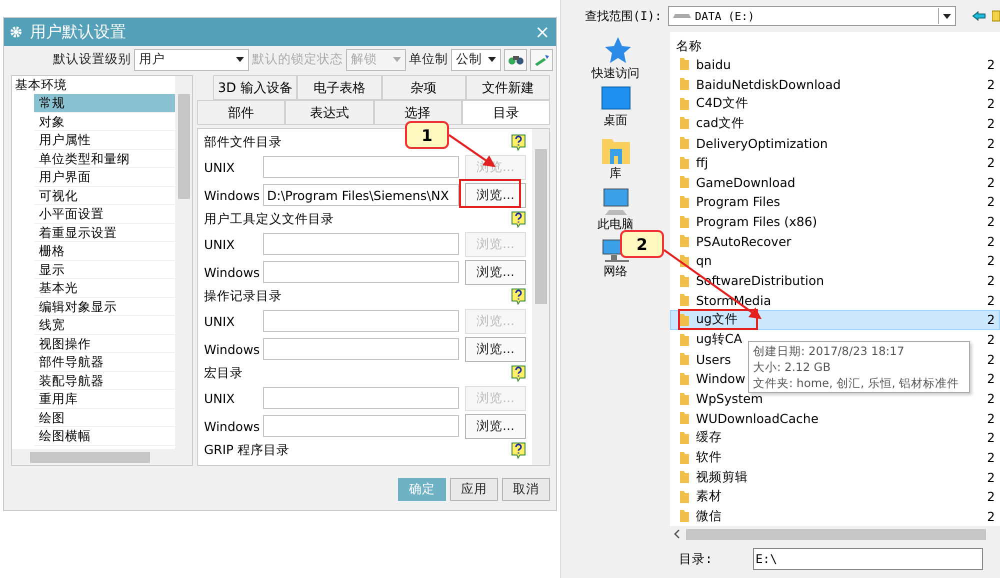  What do you see at coordinates (223, 373) in the screenshot?
I see `section-title: 宏目录` at bounding box center [223, 373].